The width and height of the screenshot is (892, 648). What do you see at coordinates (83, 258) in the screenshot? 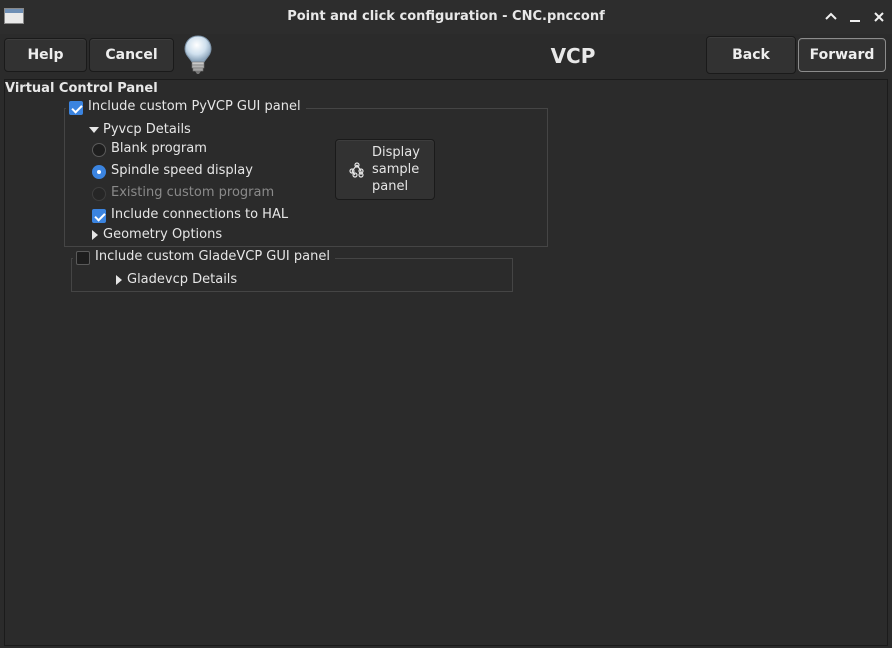
I see `gladevcp-include-checkbox` at bounding box center [83, 258].